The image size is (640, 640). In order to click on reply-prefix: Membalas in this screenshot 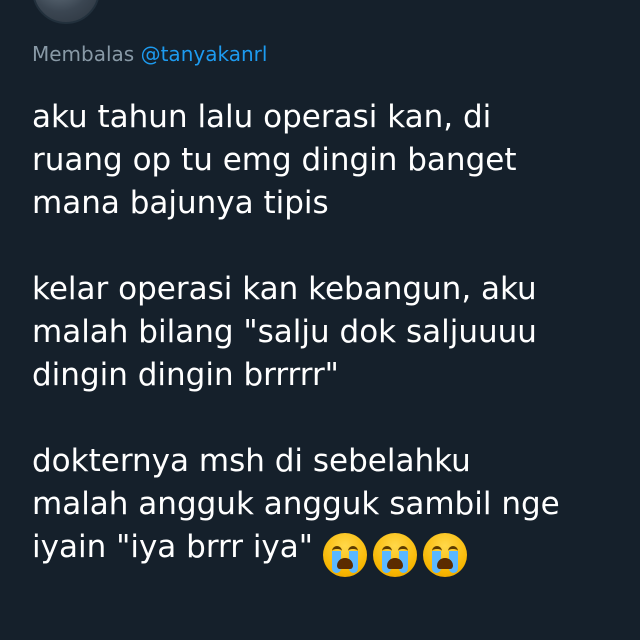, I will do `click(83, 54)`.